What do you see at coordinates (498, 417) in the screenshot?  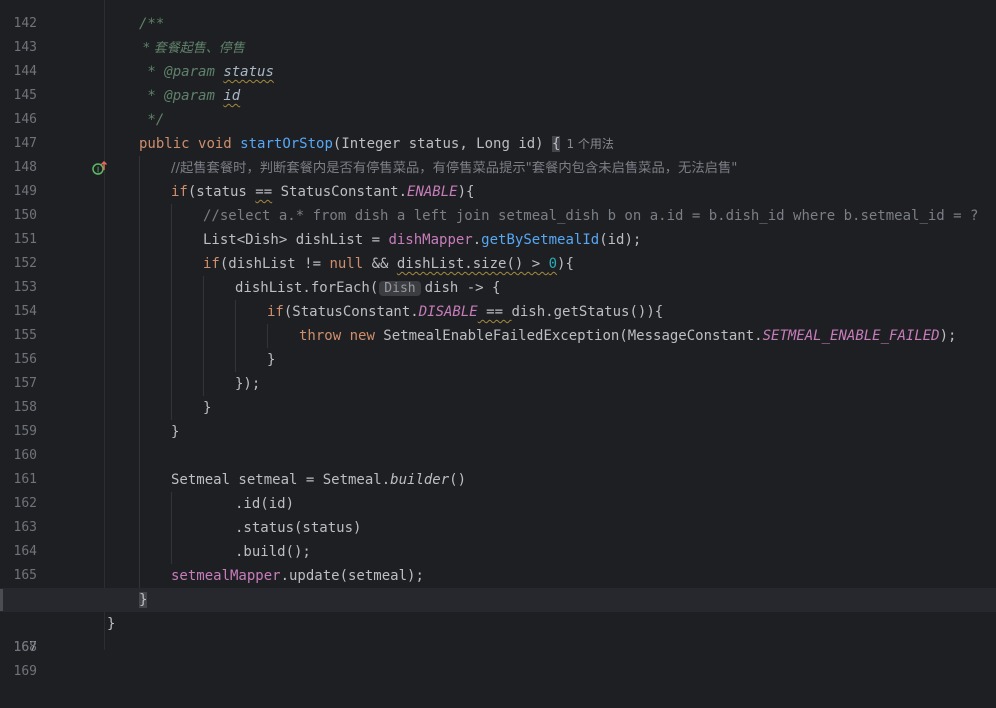 I see `code-line-159: 159 }` at bounding box center [498, 417].